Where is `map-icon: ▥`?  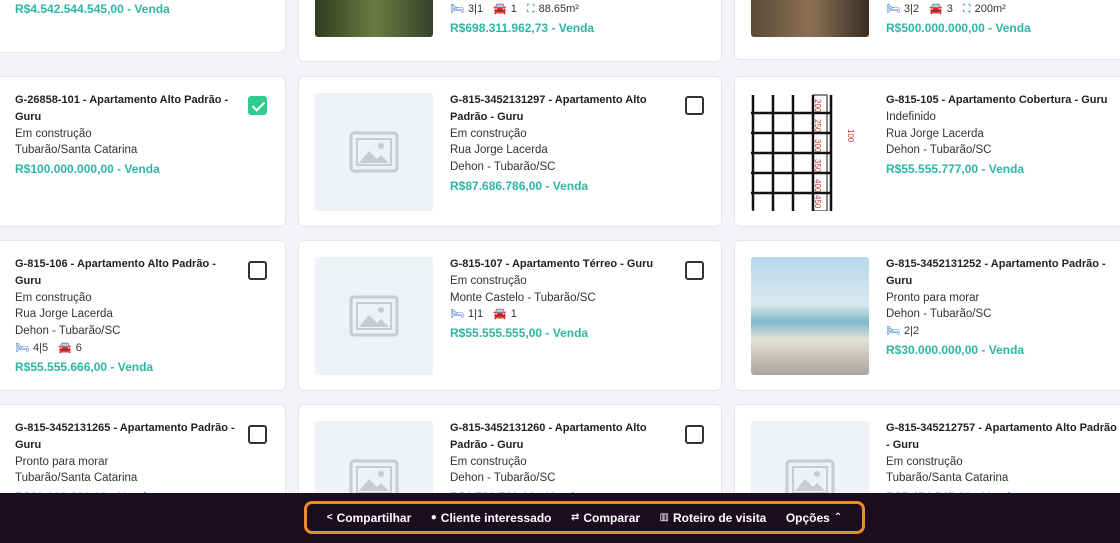 map-icon: ▥ is located at coordinates (664, 517).